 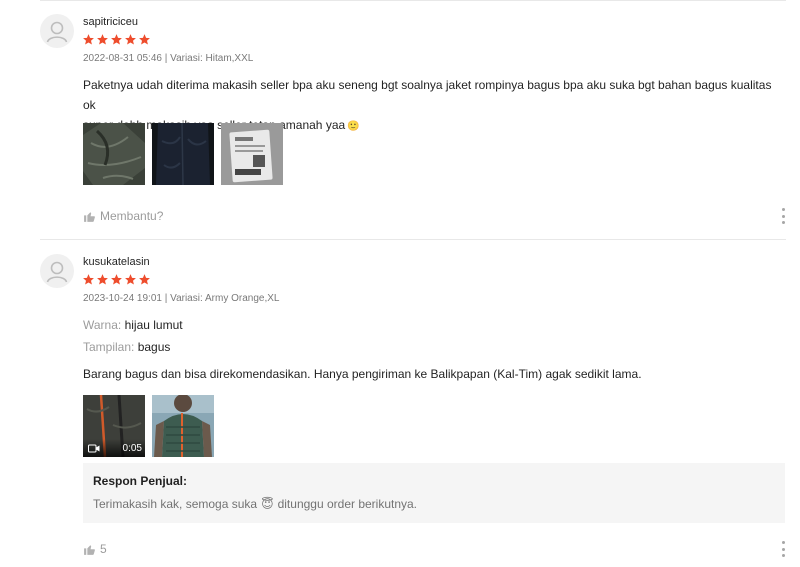 What do you see at coordinates (132, 448) in the screenshot?
I see `video-duration: 0:05` at bounding box center [132, 448].